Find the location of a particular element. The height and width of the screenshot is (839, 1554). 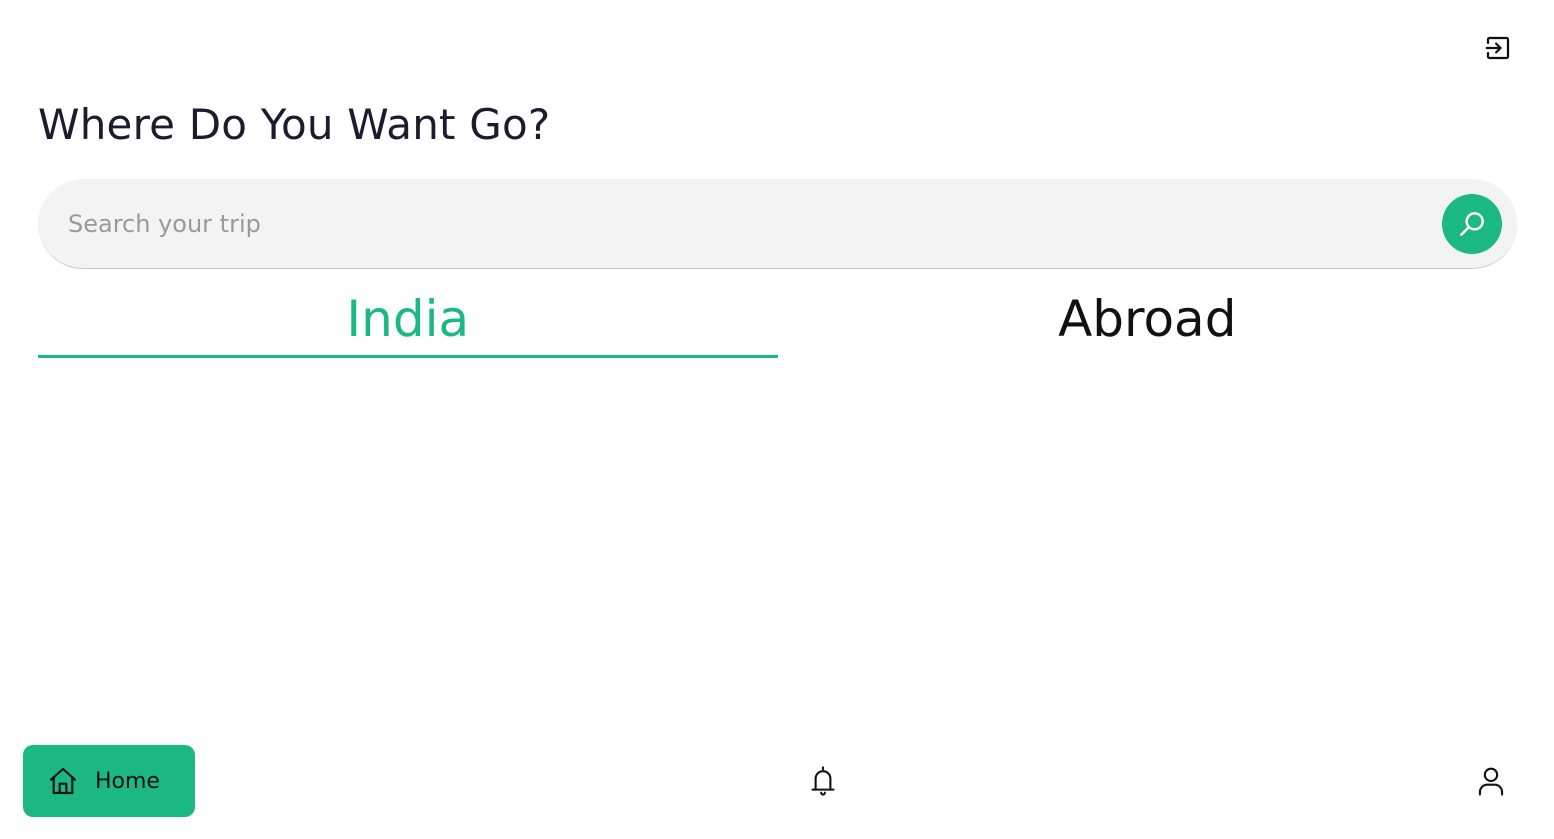

tab-abroad: Abroad is located at coordinates (1148, 322).